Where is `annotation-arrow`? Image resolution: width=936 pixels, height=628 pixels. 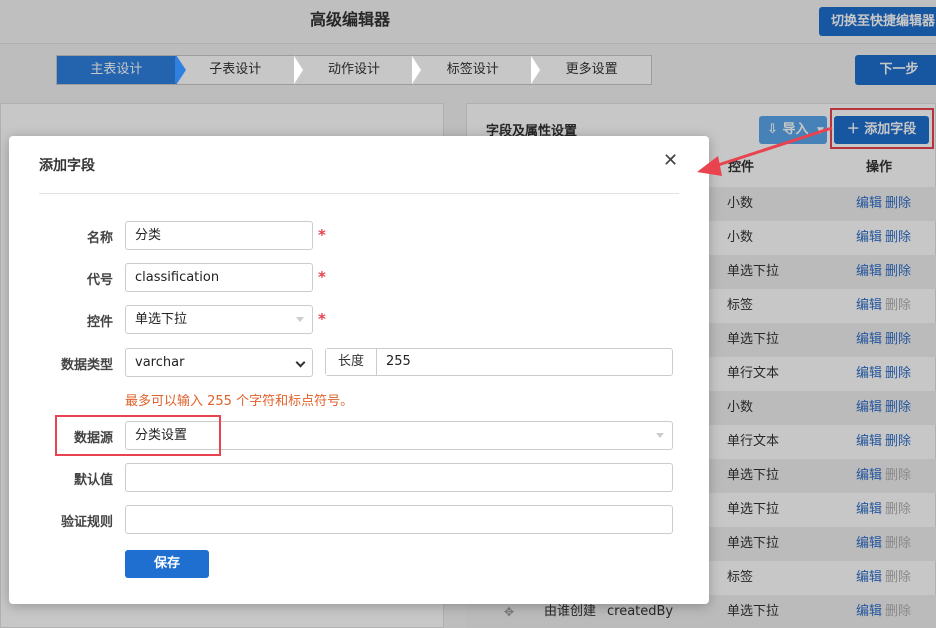 annotation-arrow is located at coordinates (765, 151).